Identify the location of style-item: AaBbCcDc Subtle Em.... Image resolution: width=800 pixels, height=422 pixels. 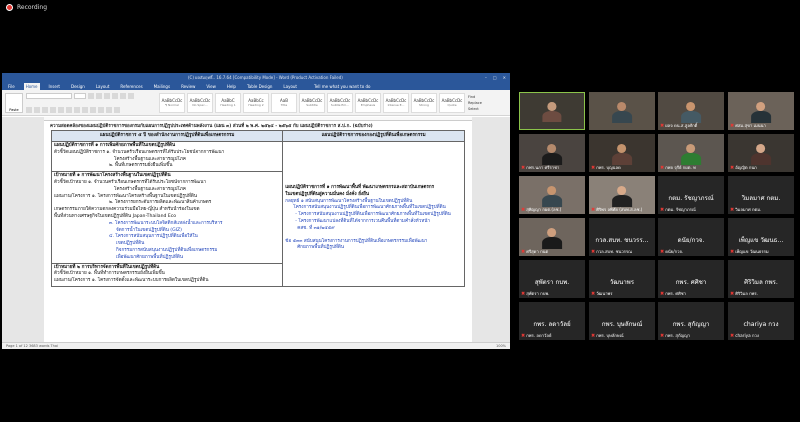
(340, 102).